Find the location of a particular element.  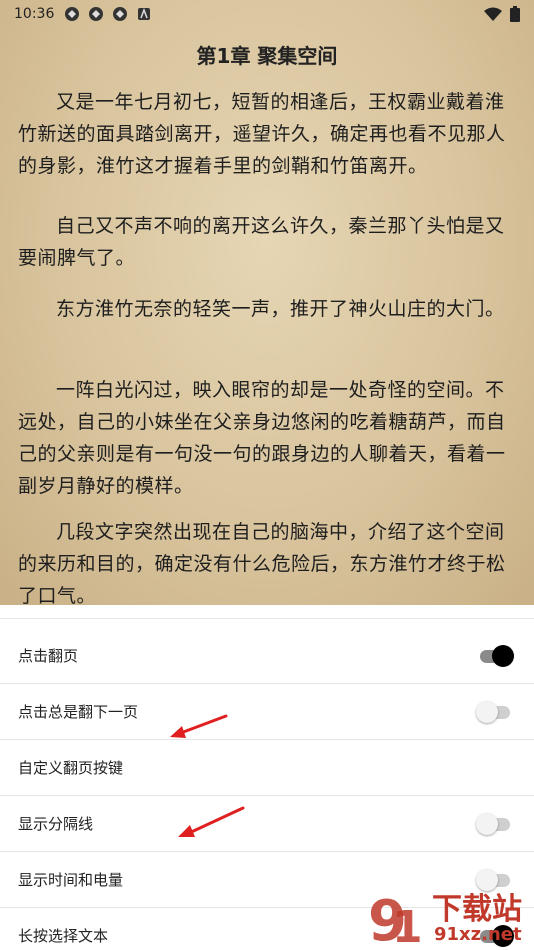

svg-text: 1 is located at coordinates (407, 926).